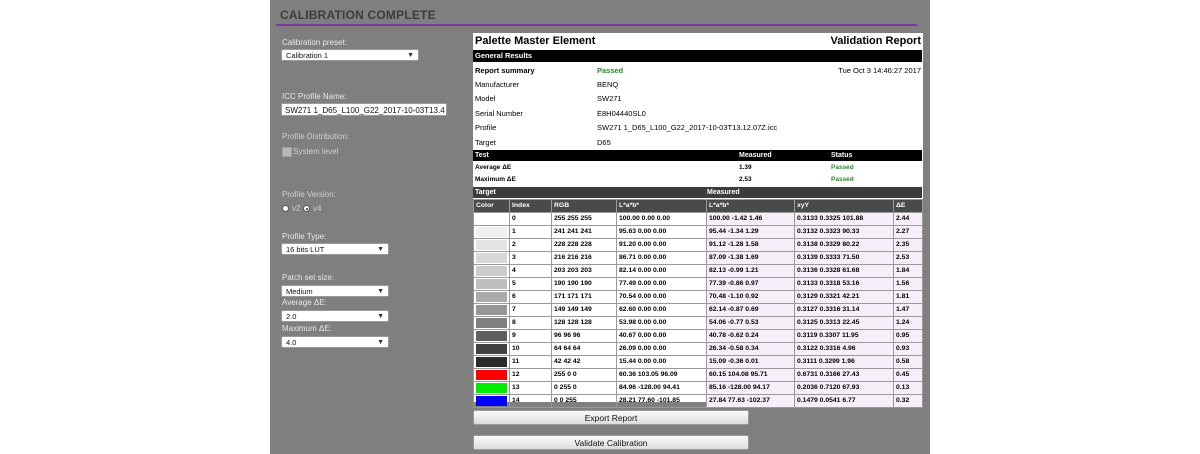 Image resolution: width=1200 pixels, height=454 pixels. What do you see at coordinates (350, 55) in the screenshot?
I see `preset-select: Calibration 1 ▼` at bounding box center [350, 55].